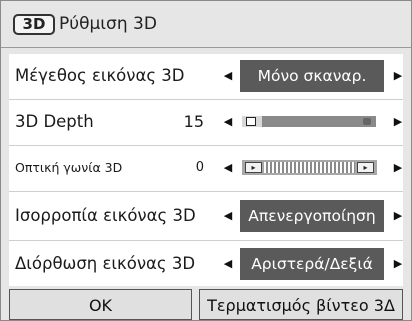 This screenshot has width=412, height=321. I want to click on row-3d-viewpoint: Οπτική γωνία 3D 0 ◀ ▸ ▸ ▶, so click(206, 168).